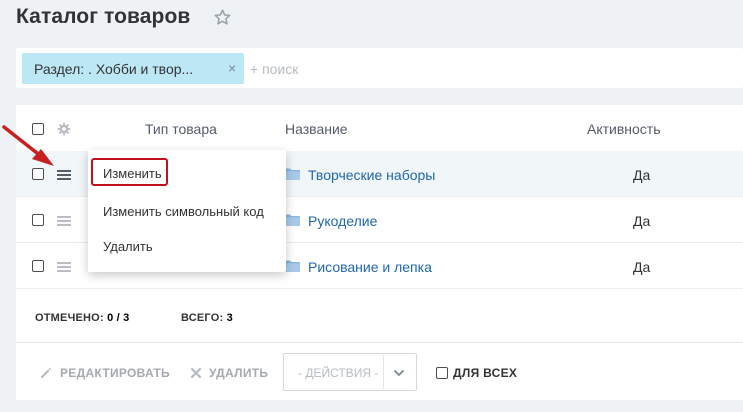 The image size is (743, 412). Describe the element at coordinates (399, 373) in the screenshot. I see `chevron-down-icon` at that location.